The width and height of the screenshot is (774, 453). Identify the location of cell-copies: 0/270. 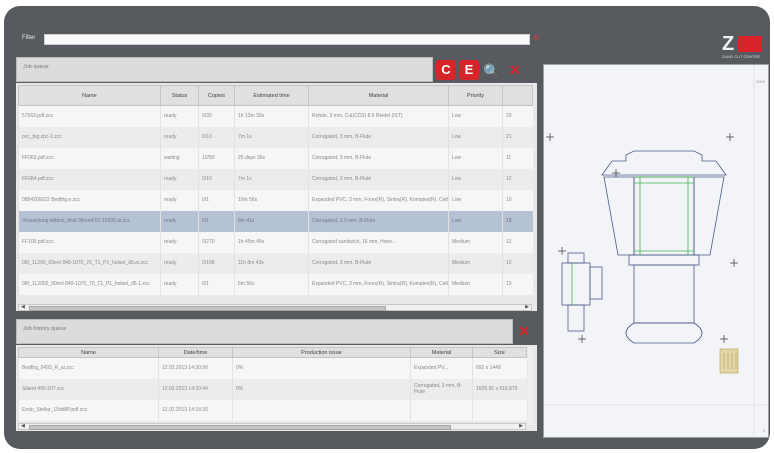
(216, 242).